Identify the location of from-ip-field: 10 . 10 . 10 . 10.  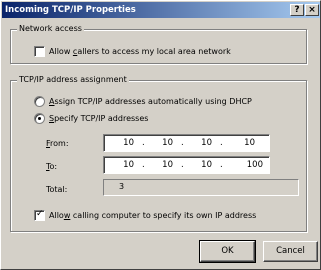
(186, 143).